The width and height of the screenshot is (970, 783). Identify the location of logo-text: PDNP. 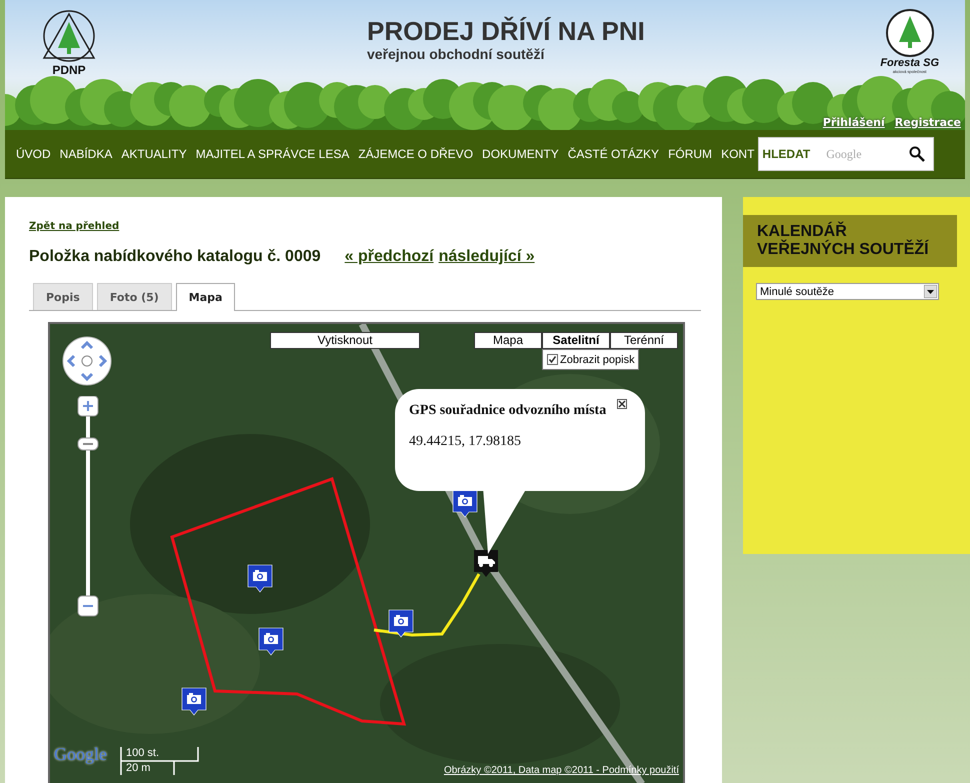
(69, 70).